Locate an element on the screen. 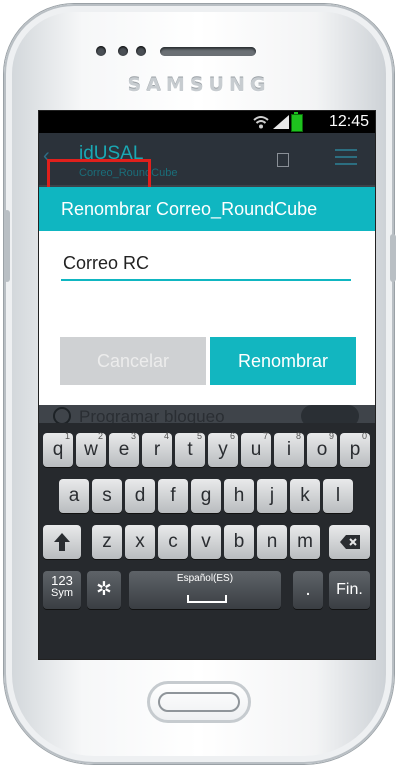  key-label: i is located at coordinates (289, 449).